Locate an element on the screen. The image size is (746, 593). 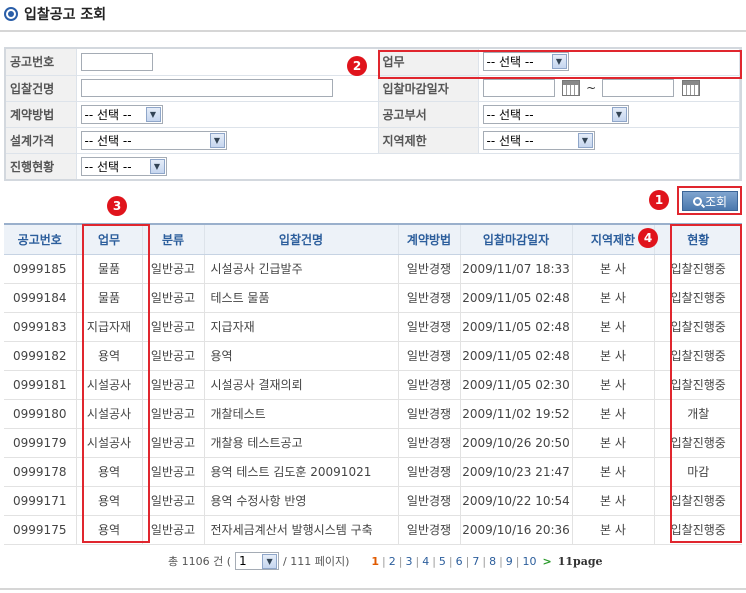
next-page-icon: > is located at coordinates (547, 561).